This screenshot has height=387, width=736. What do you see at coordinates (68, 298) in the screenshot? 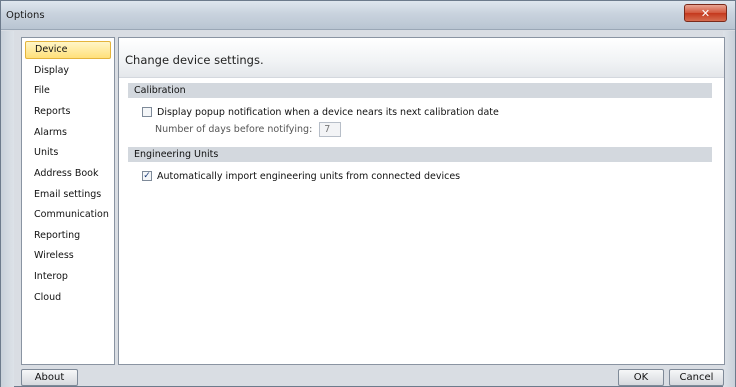
I see `nav-item-cloud: Cloud` at bounding box center [68, 298].